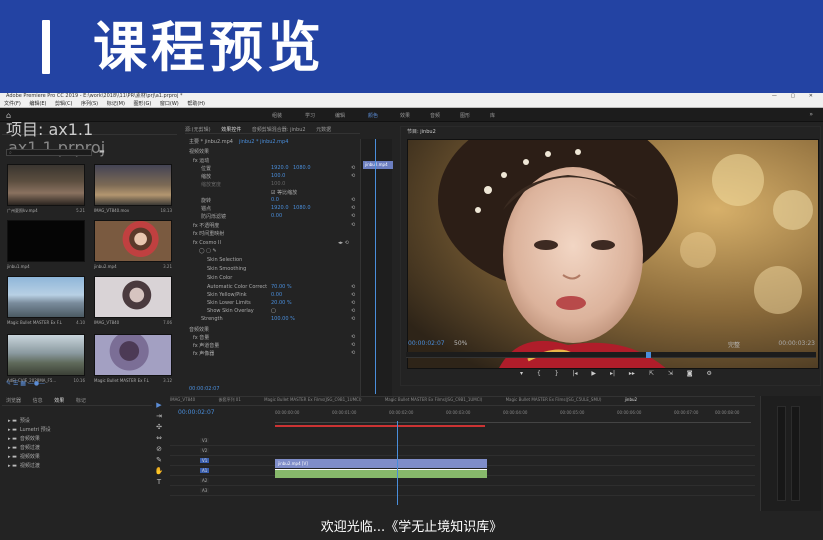  Describe the element at coordinates (231, 130) in the screenshot. I see `tab-effect-controls: 效果控件` at that location.